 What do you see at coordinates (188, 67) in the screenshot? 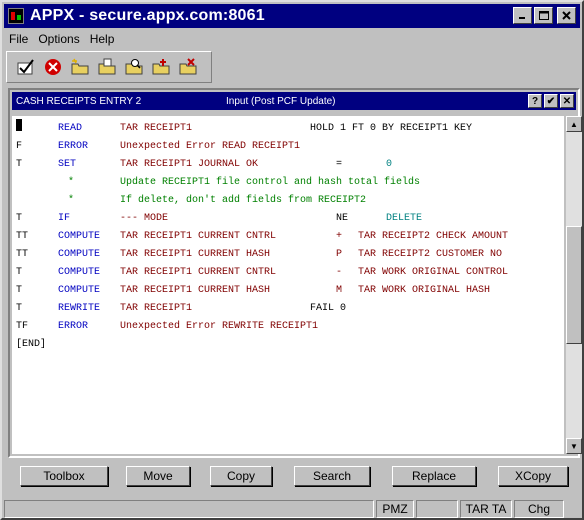
I see `folder-delete-icon` at bounding box center [188, 67].